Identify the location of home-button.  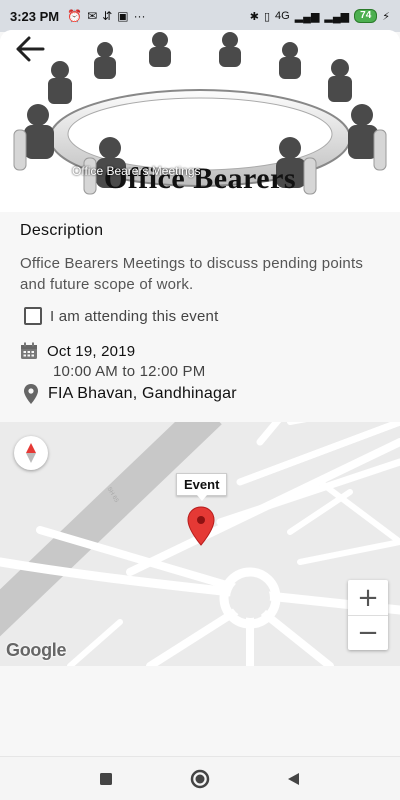
(200, 779).